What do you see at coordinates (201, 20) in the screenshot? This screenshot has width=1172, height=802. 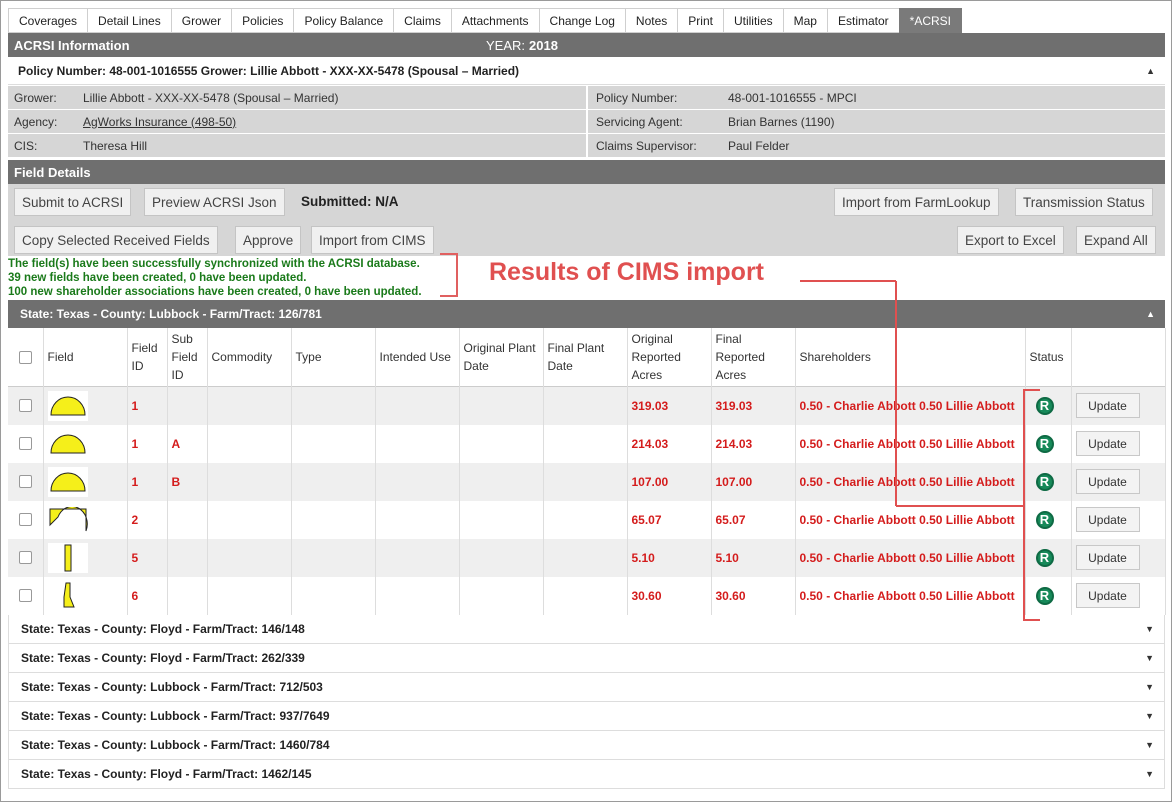 I see `tab-grower: Grower` at bounding box center [201, 20].